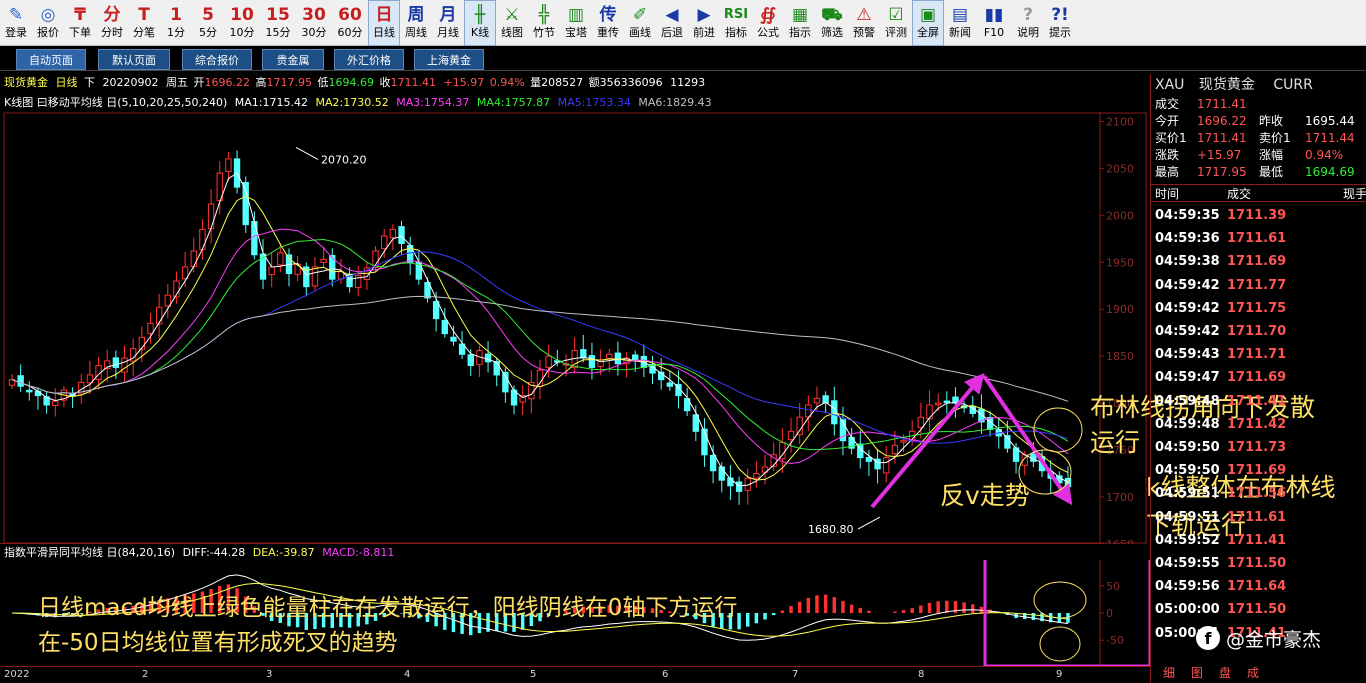 Image resolution: width=1366 pixels, height=683 pixels. Describe the element at coordinates (293, 59) in the screenshot. I see `tab-precious-metals: 贵金属` at that location.